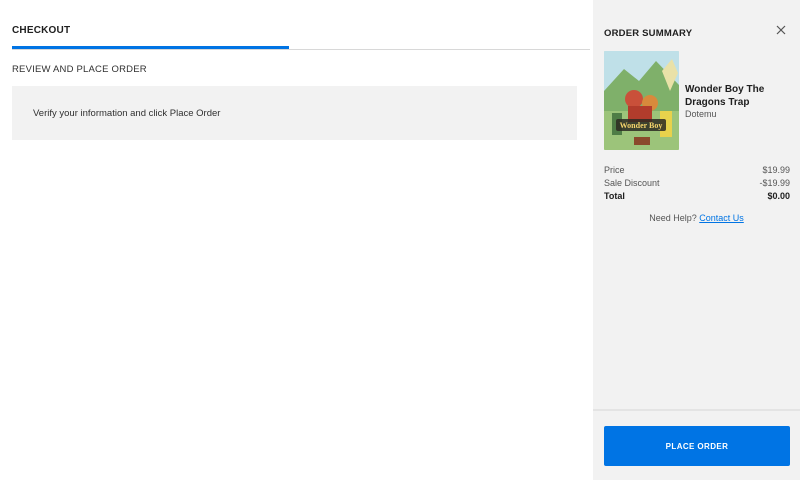 The image size is (800, 480). What do you see at coordinates (648, 33) in the screenshot?
I see `order-summary-title: ORDER SUMMARY` at bounding box center [648, 33].